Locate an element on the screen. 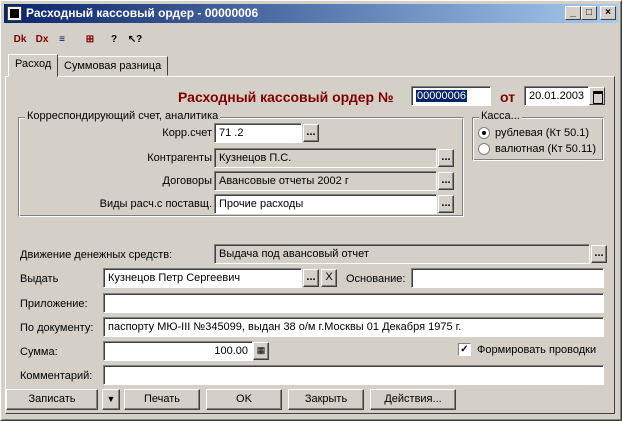 This screenshot has width=622, height=421. calculator-icon: ▦ is located at coordinates (261, 351).